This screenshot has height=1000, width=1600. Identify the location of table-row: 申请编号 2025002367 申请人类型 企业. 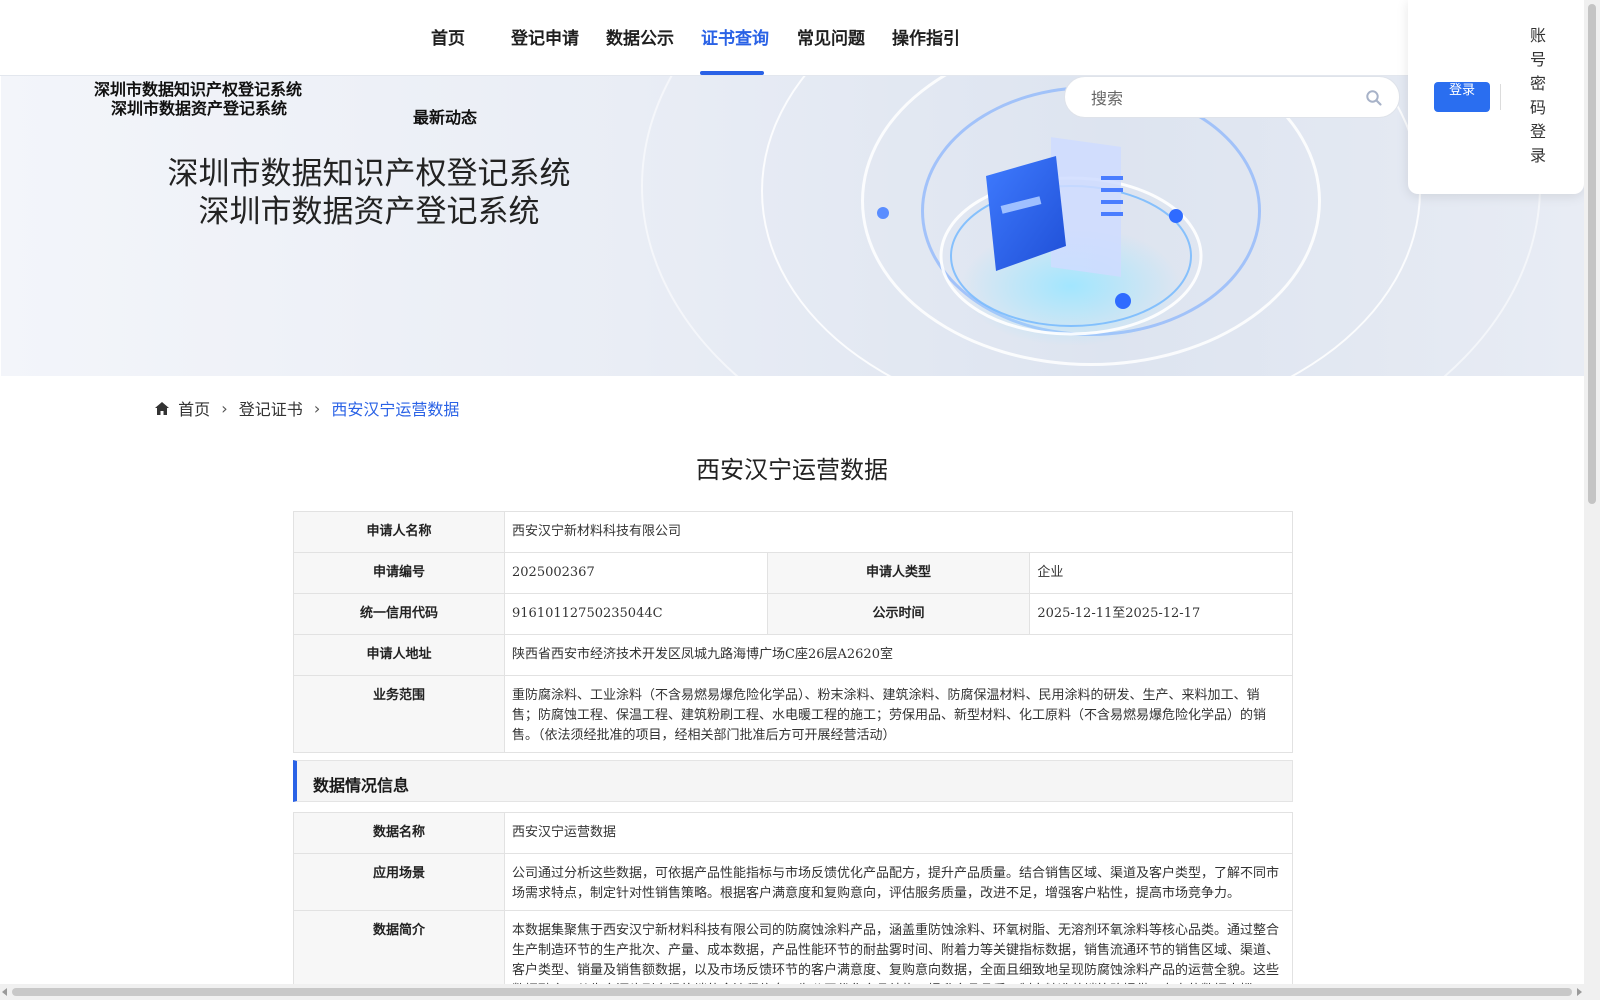
(793, 573).